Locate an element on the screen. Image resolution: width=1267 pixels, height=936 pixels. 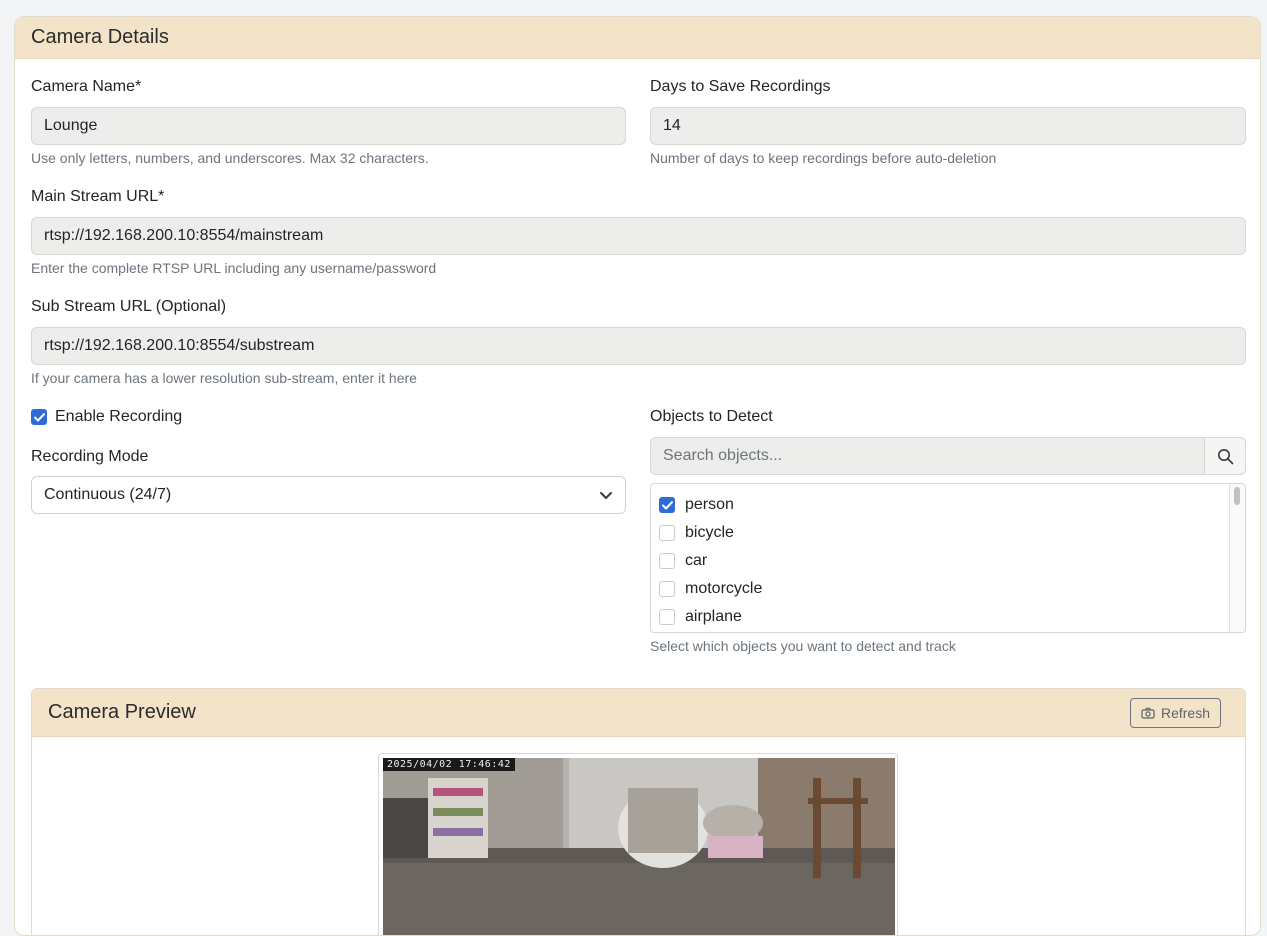
chevron-down-icon is located at coordinates (606, 495).